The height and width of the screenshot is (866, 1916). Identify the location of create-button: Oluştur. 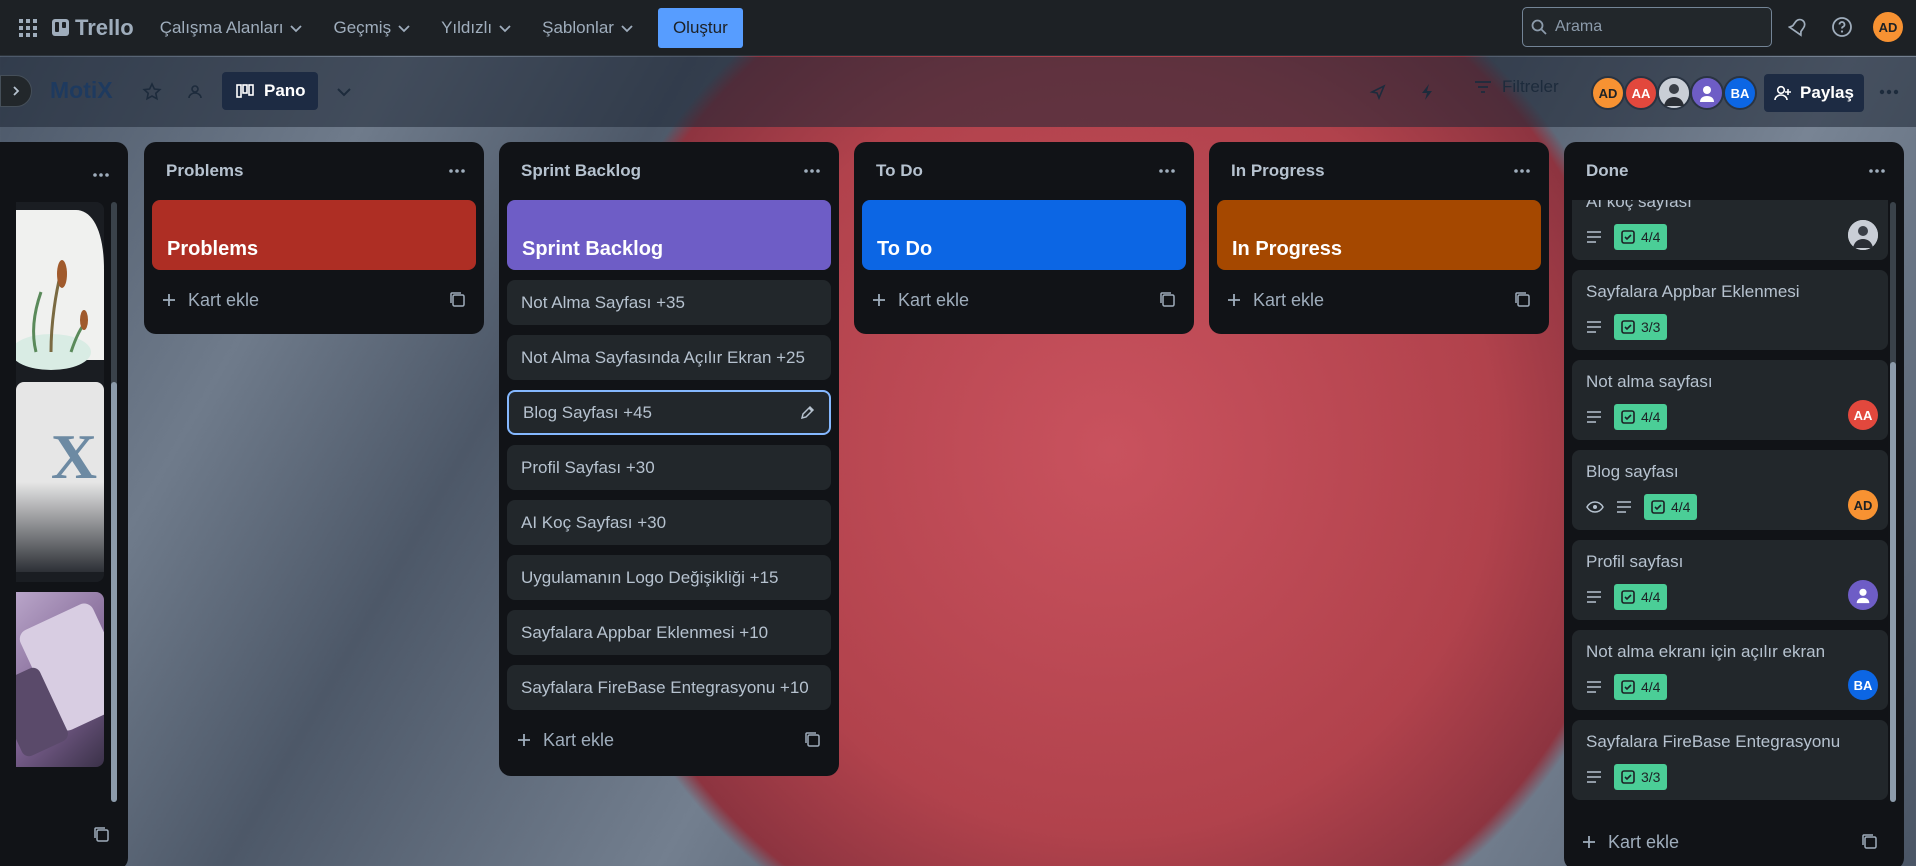
(700, 27).